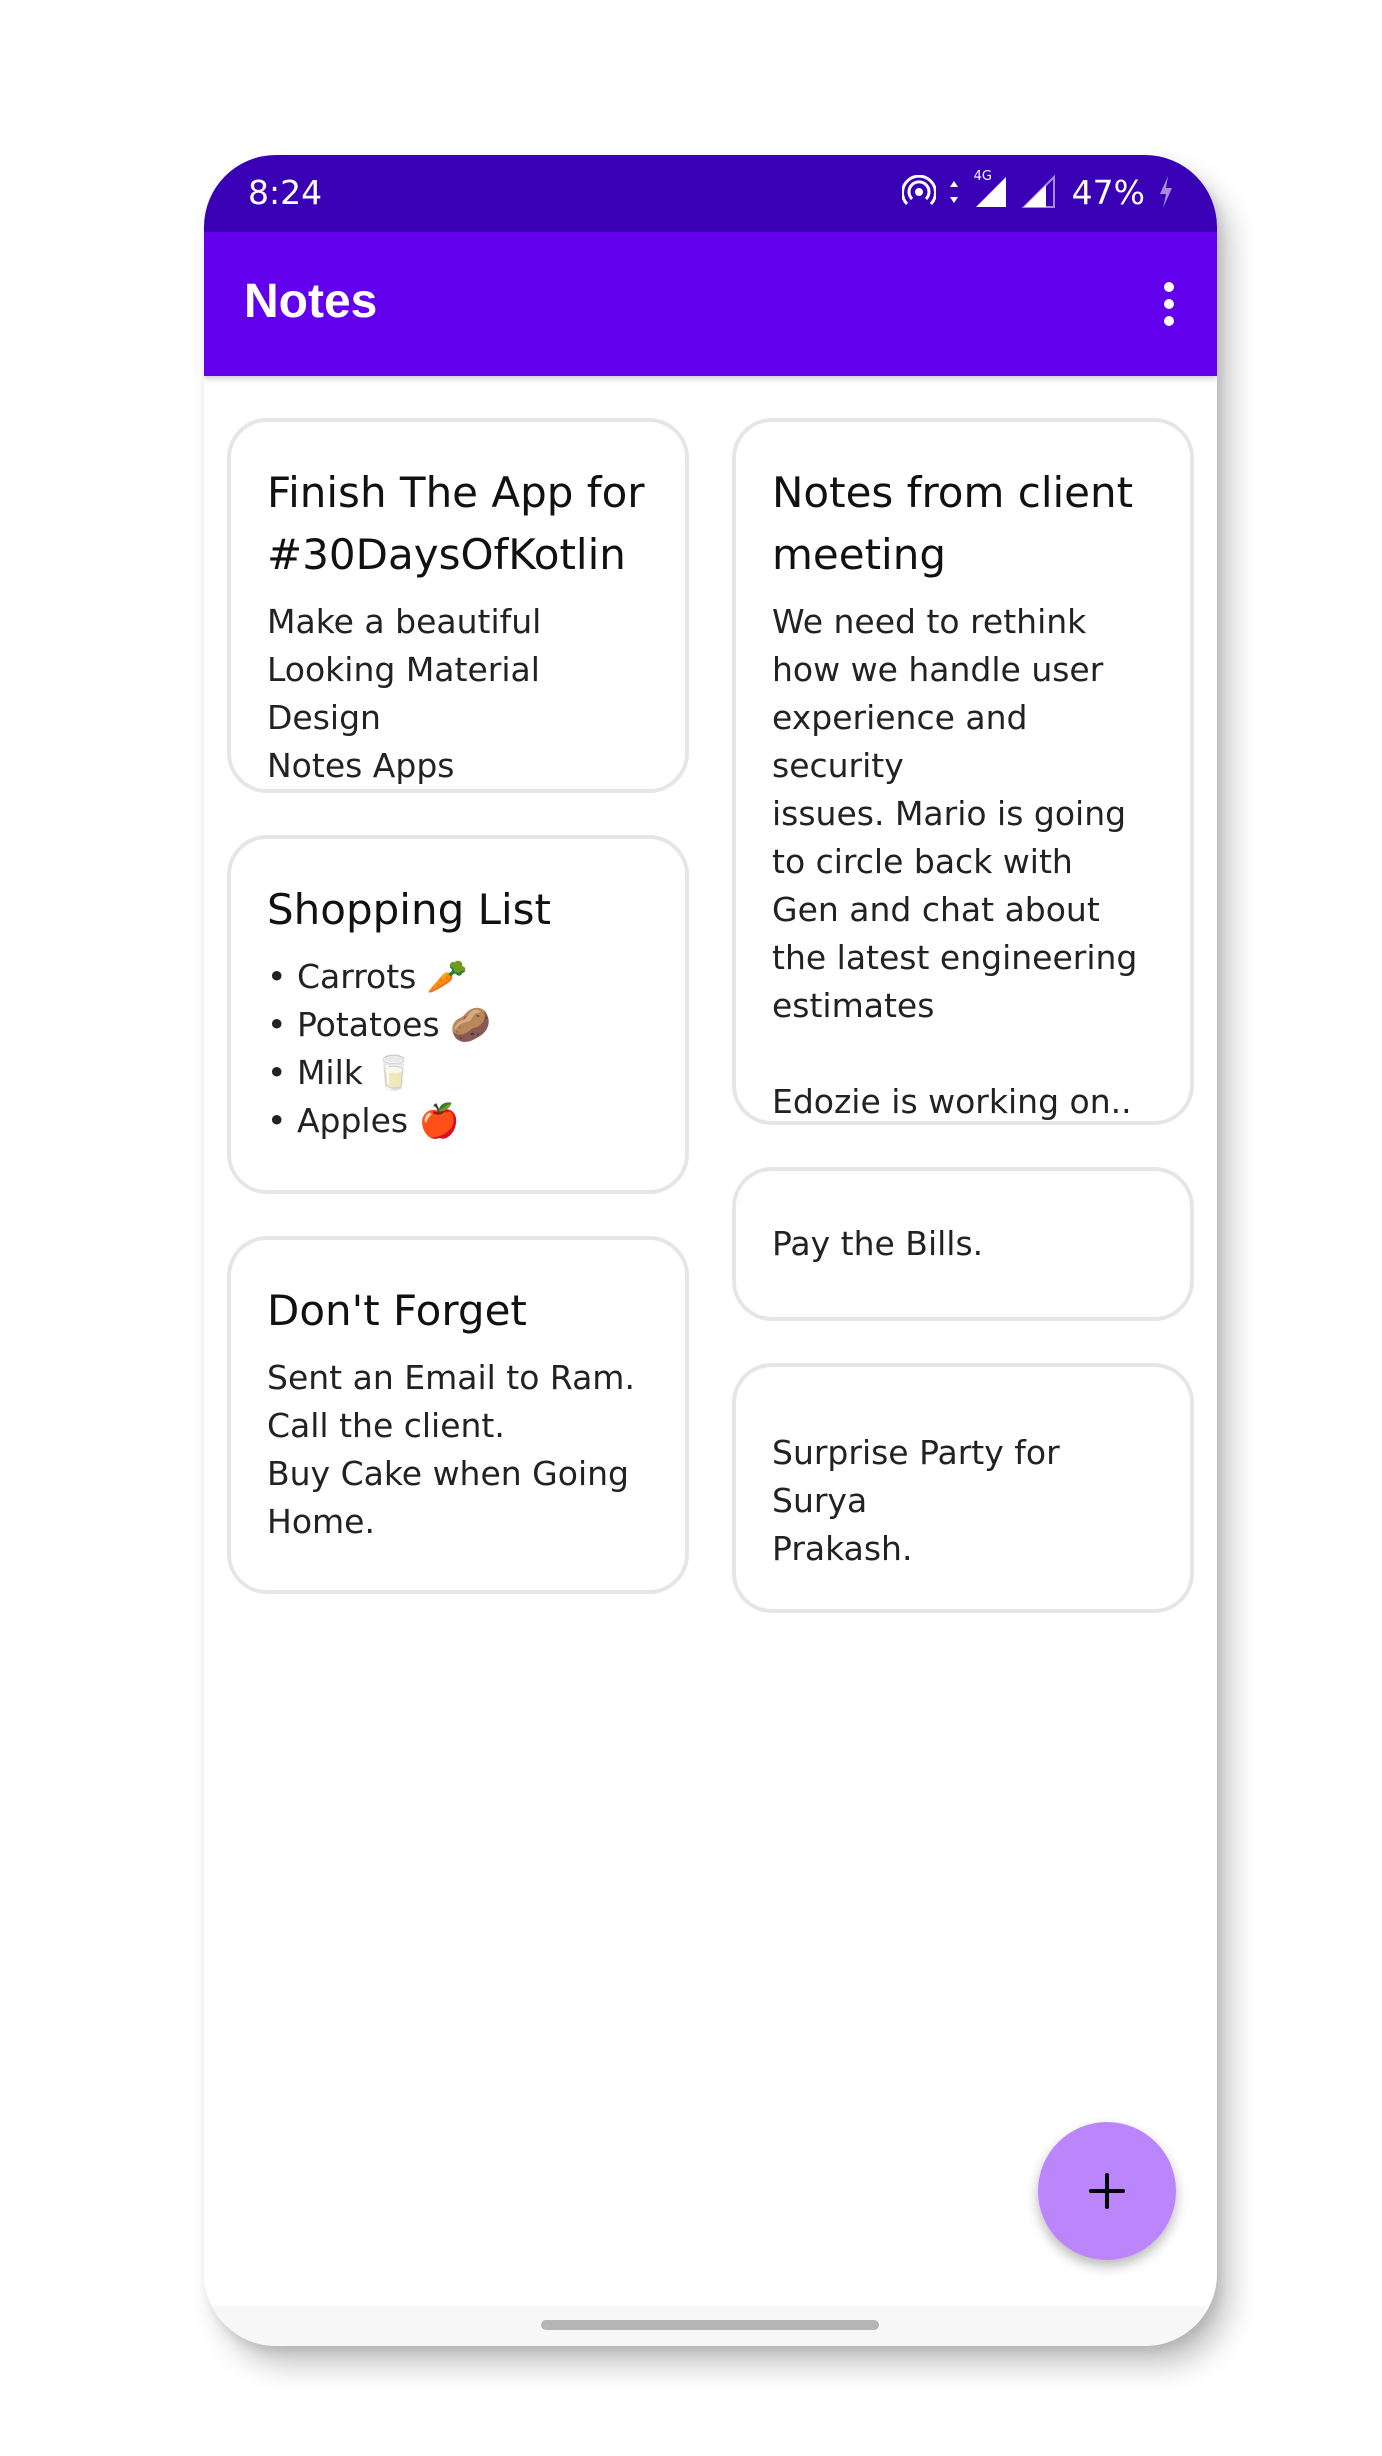 Image resolution: width=1382 pixels, height=2456 pixels. What do you see at coordinates (409, 909) in the screenshot?
I see `note-title: Shopping List` at bounding box center [409, 909].